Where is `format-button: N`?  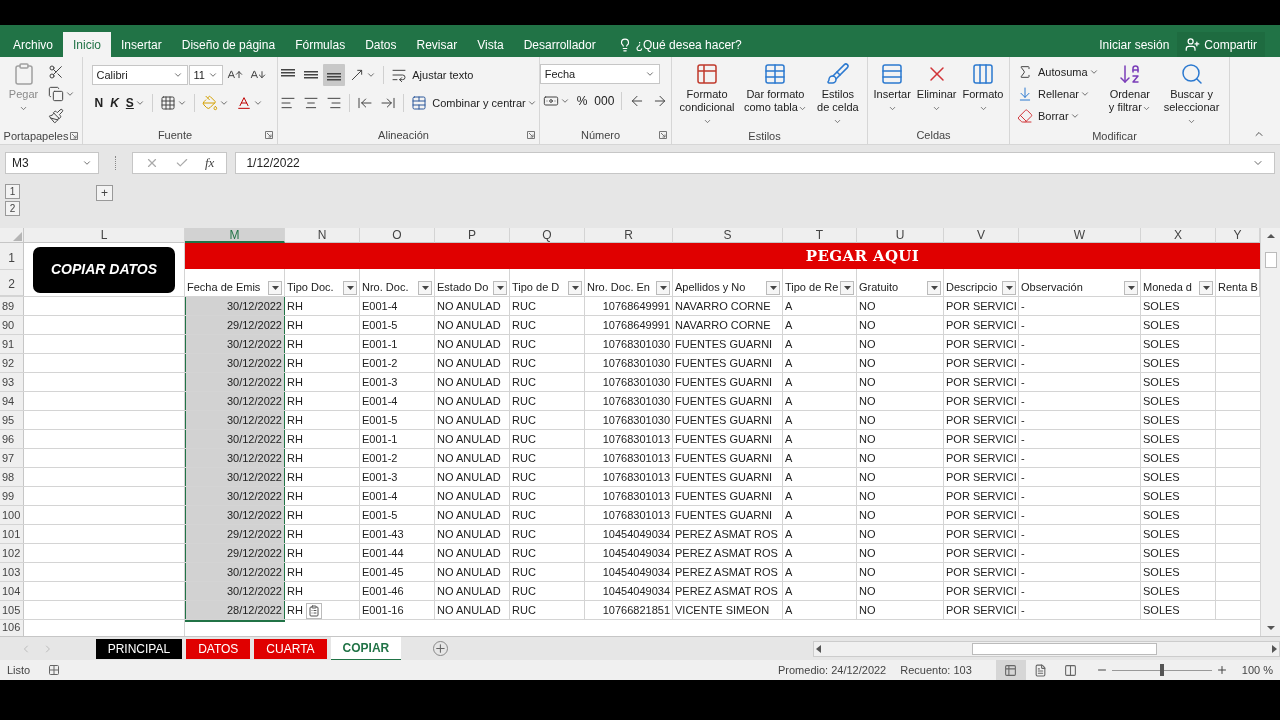 format-button: N is located at coordinates (99, 103).